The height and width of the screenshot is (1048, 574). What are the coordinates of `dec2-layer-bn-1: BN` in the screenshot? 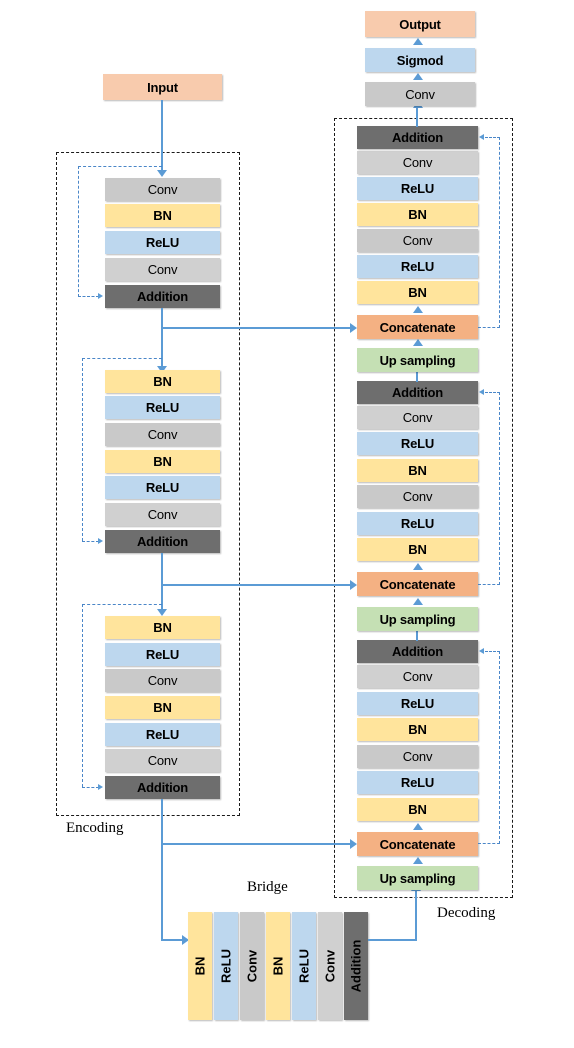 It's located at (417, 549).